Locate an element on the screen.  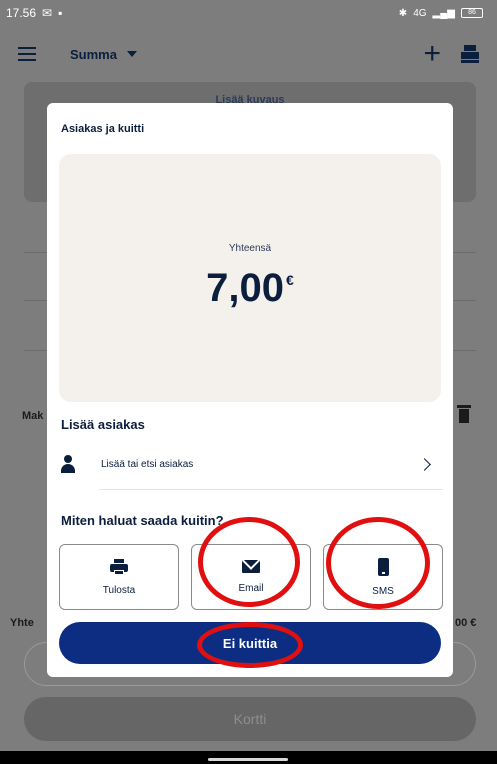
battery-icon: 86 is located at coordinates (472, 13).